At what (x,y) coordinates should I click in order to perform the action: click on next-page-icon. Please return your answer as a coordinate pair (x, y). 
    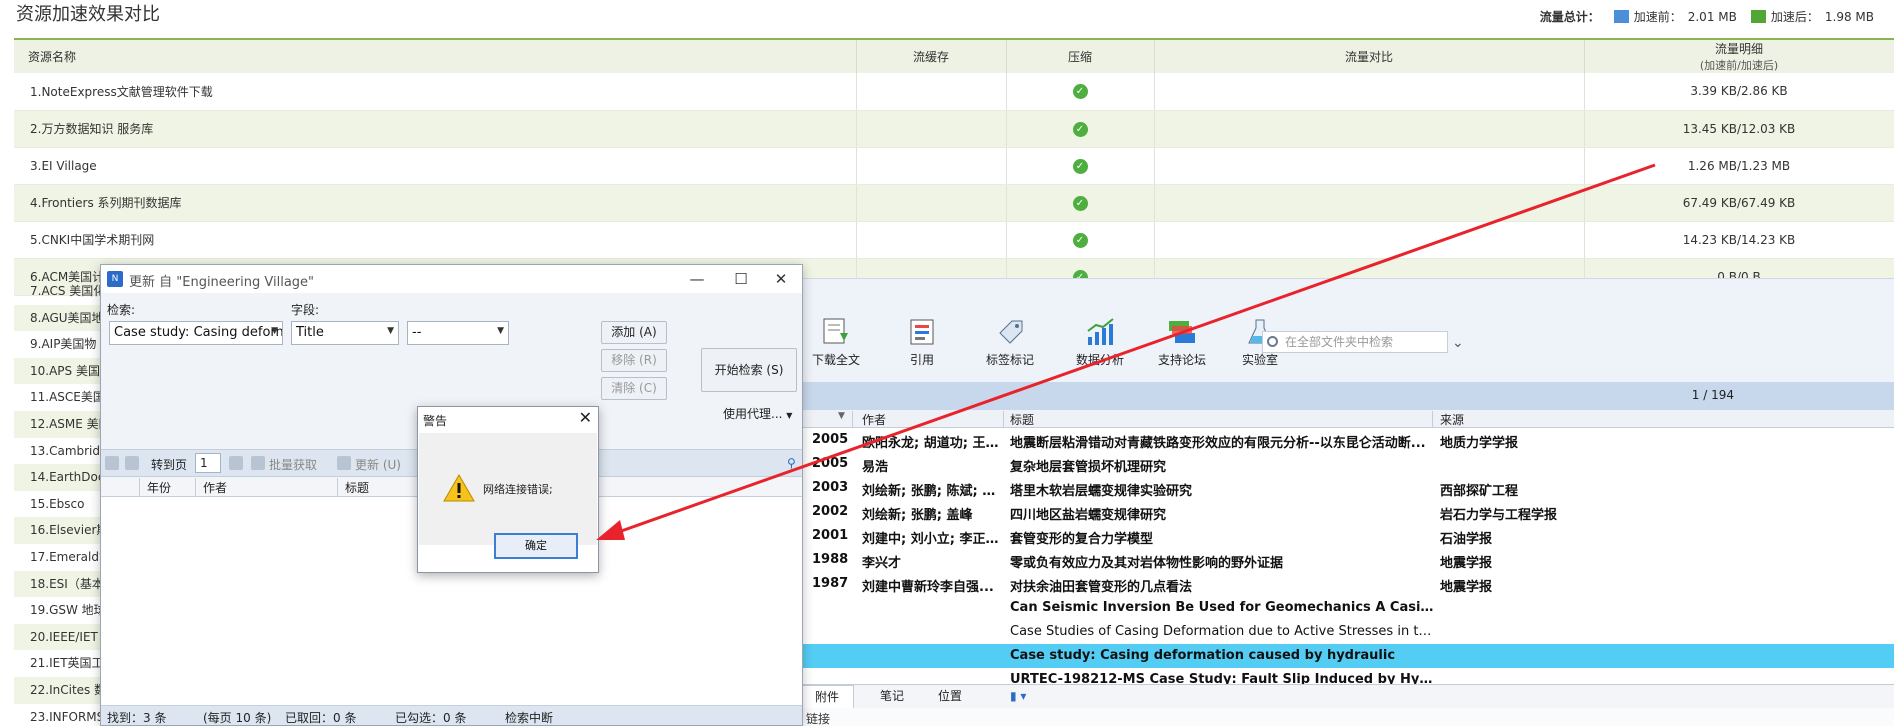
    Looking at the image, I should click on (132, 463).